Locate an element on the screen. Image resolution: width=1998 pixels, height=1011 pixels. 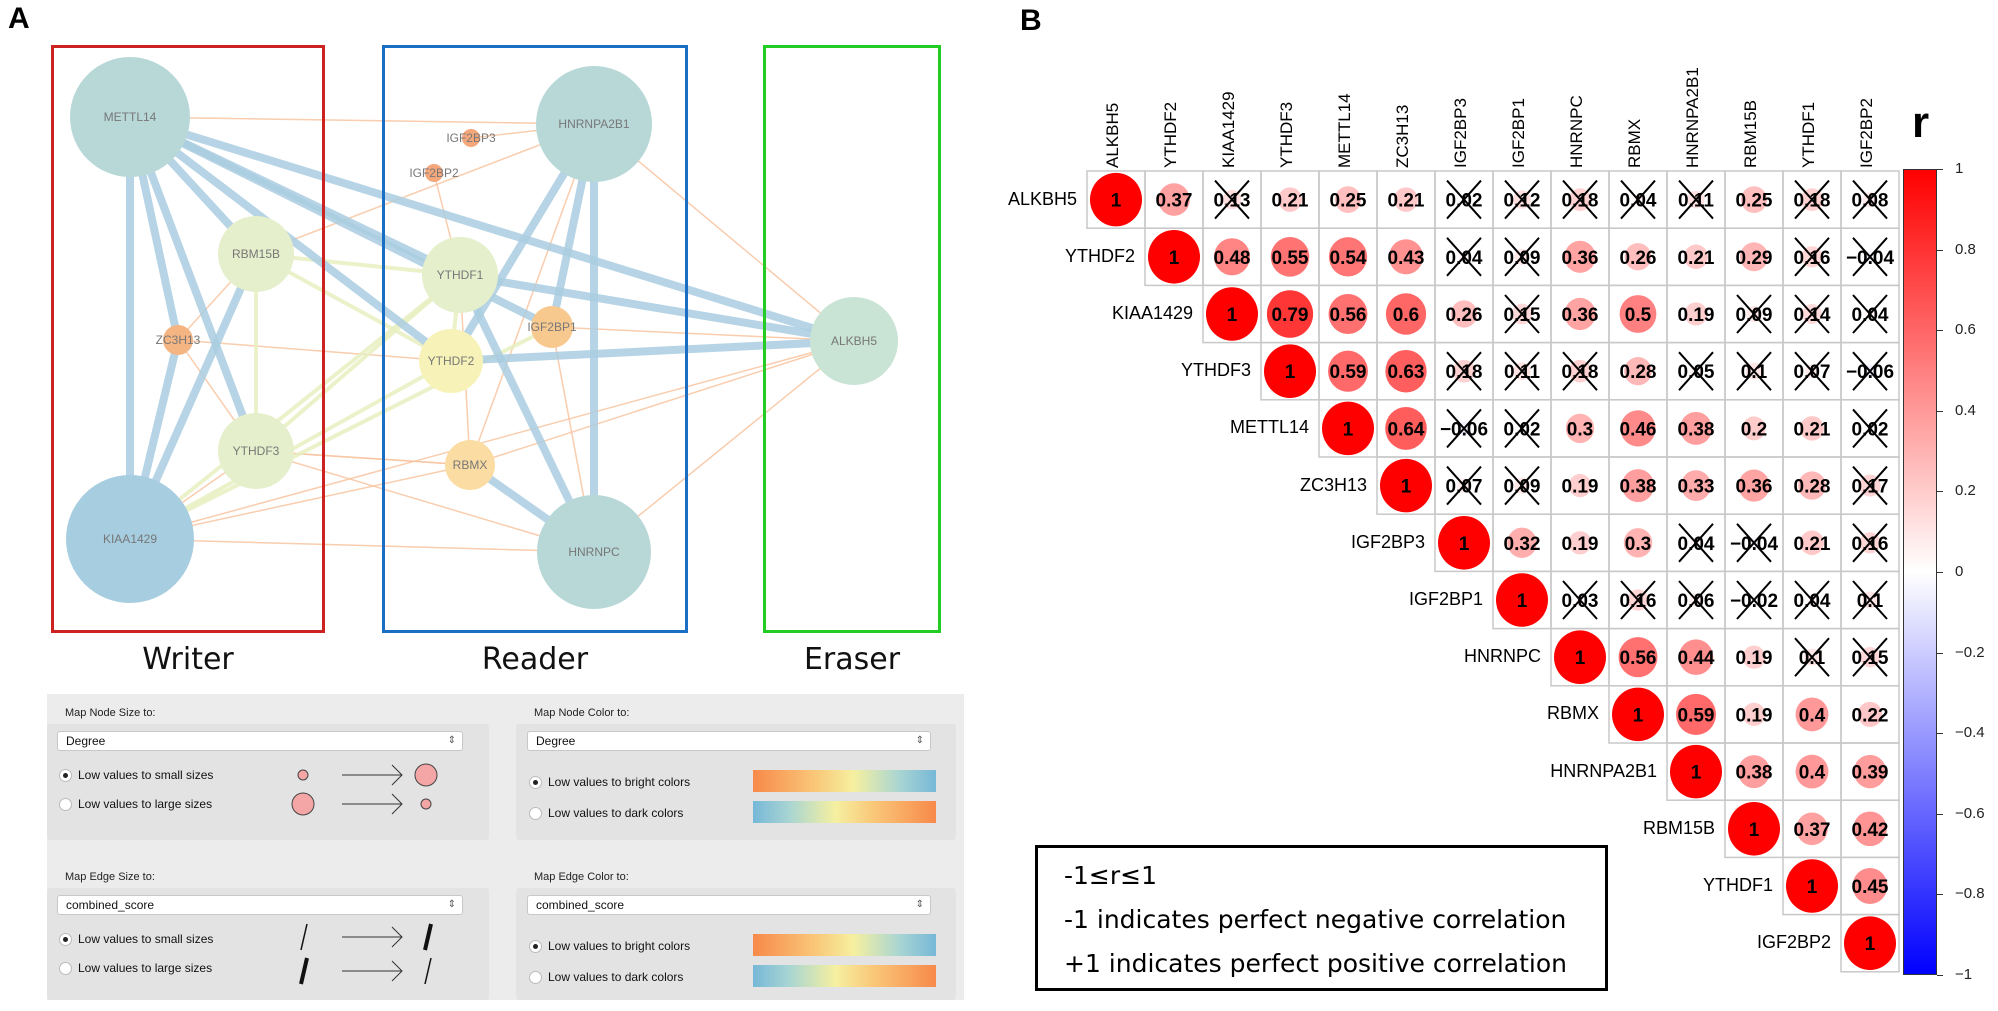
colorbar-tick-label: 0.2 is located at coordinates (1965, 491).